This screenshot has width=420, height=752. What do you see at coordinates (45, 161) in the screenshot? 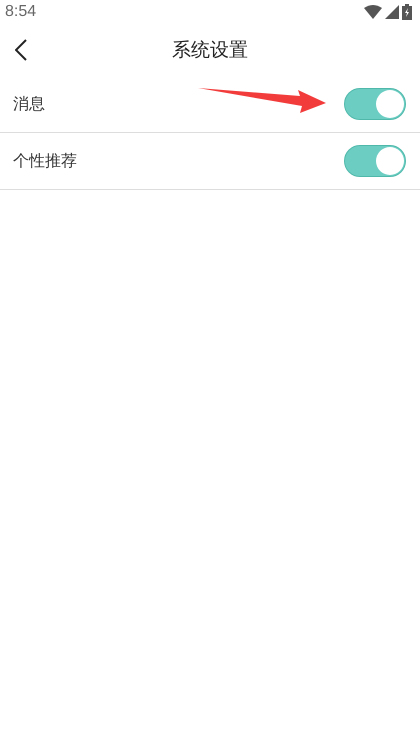
I see `setting-label: 个性推荐` at bounding box center [45, 161].